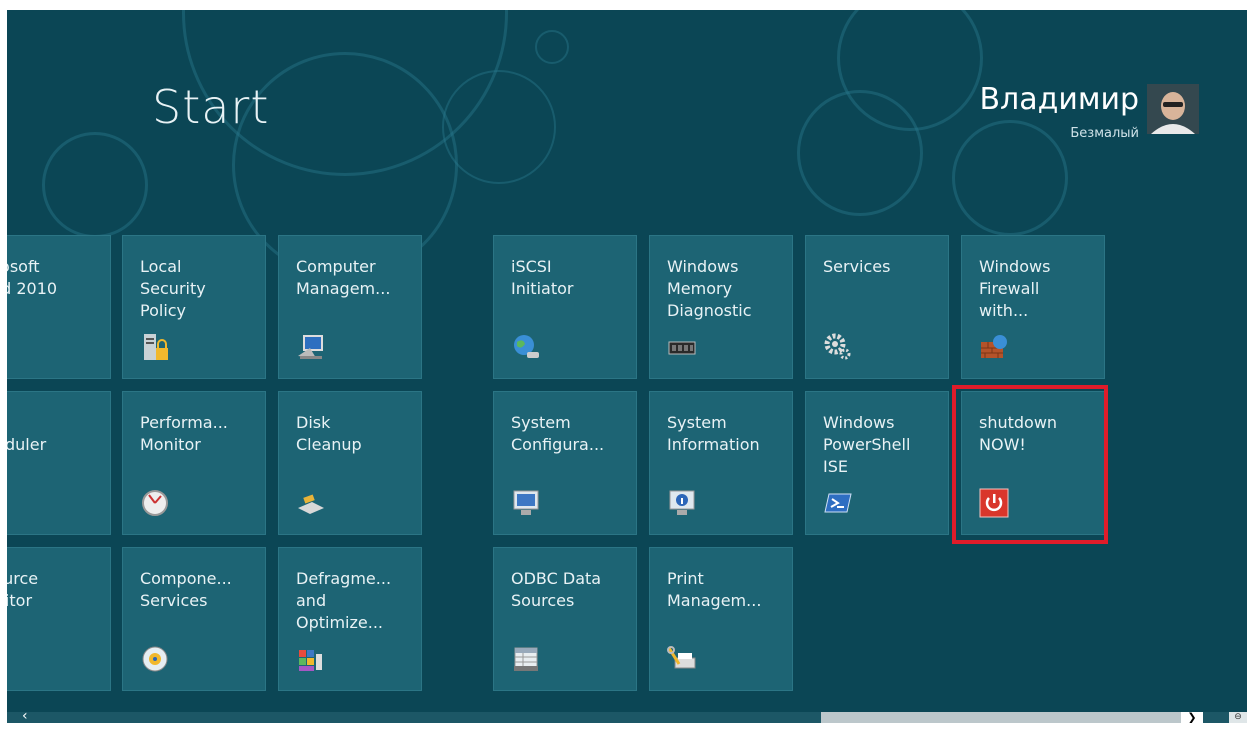 Image resolution: width=1247 pixels, height=737 pixels. Describe the element at coordinates (877, 307) in the screenshot. I see `tile-services: Services` at that location.